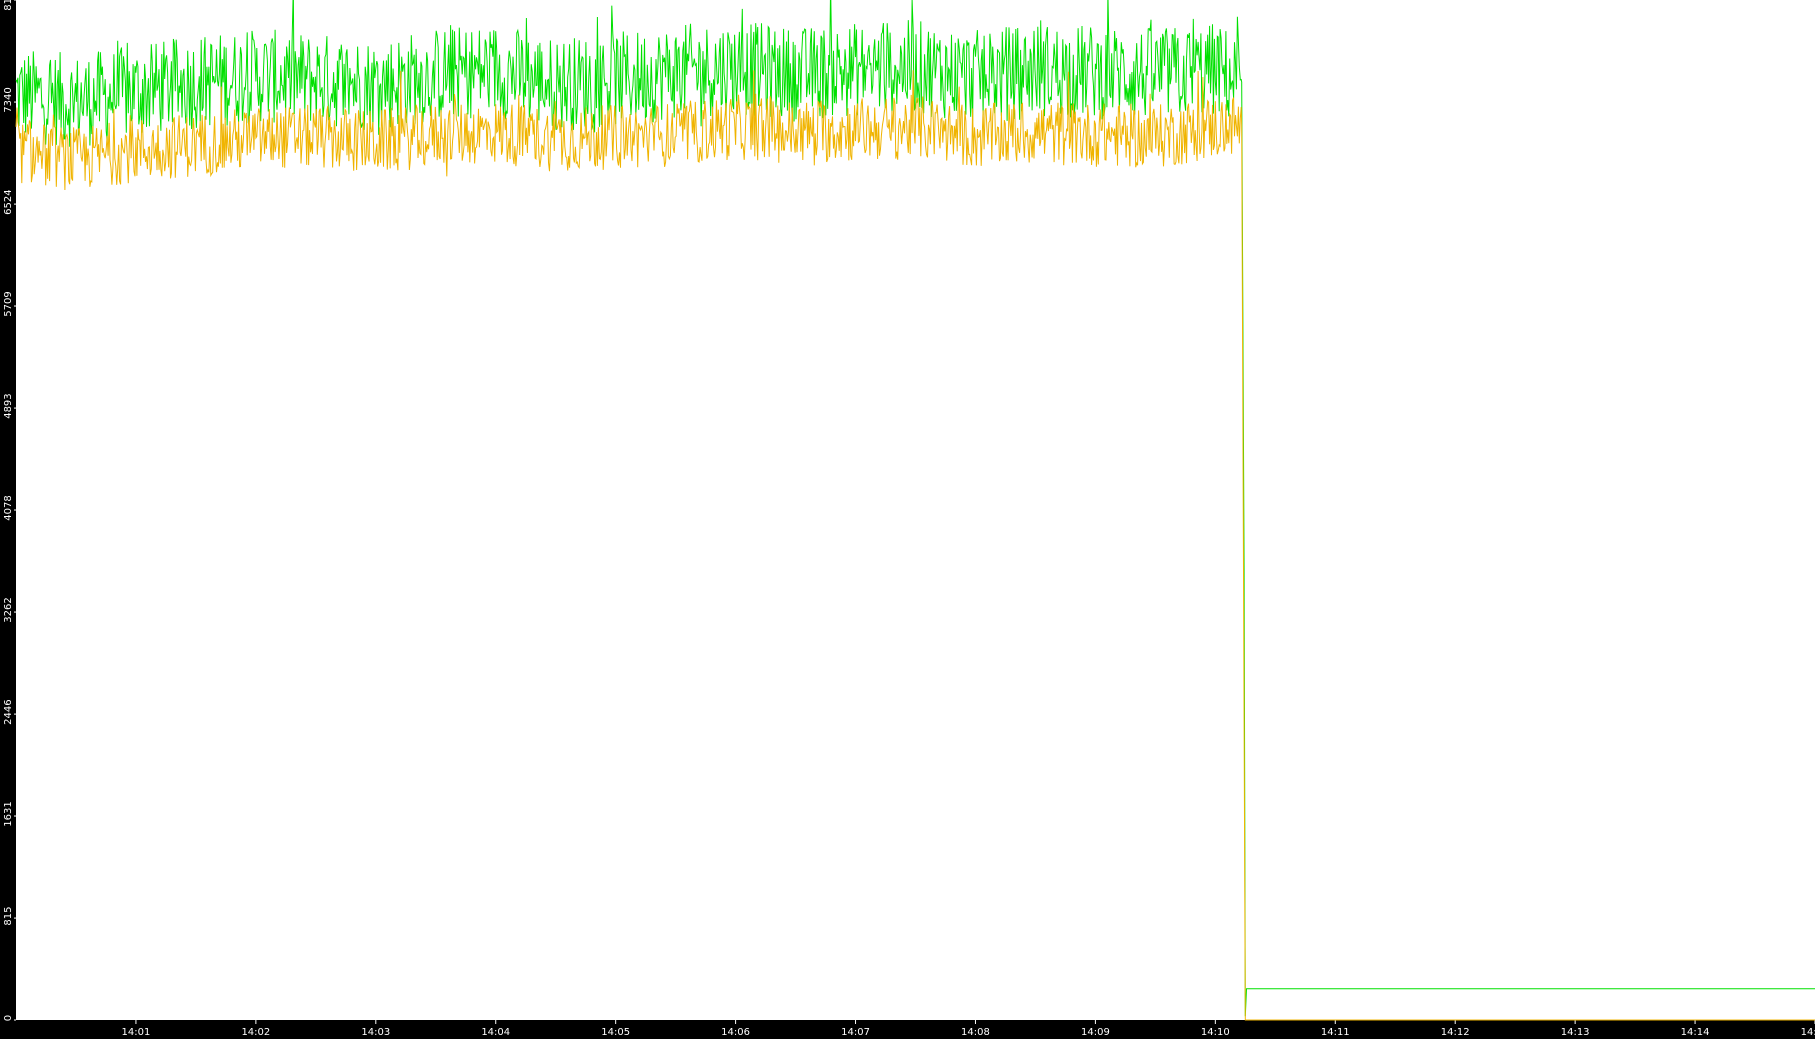  What do you see at coordinates (615, 1032) in the screenshot?
I see `x-tick-label: 14:05` at bounding box center [615, 1032].